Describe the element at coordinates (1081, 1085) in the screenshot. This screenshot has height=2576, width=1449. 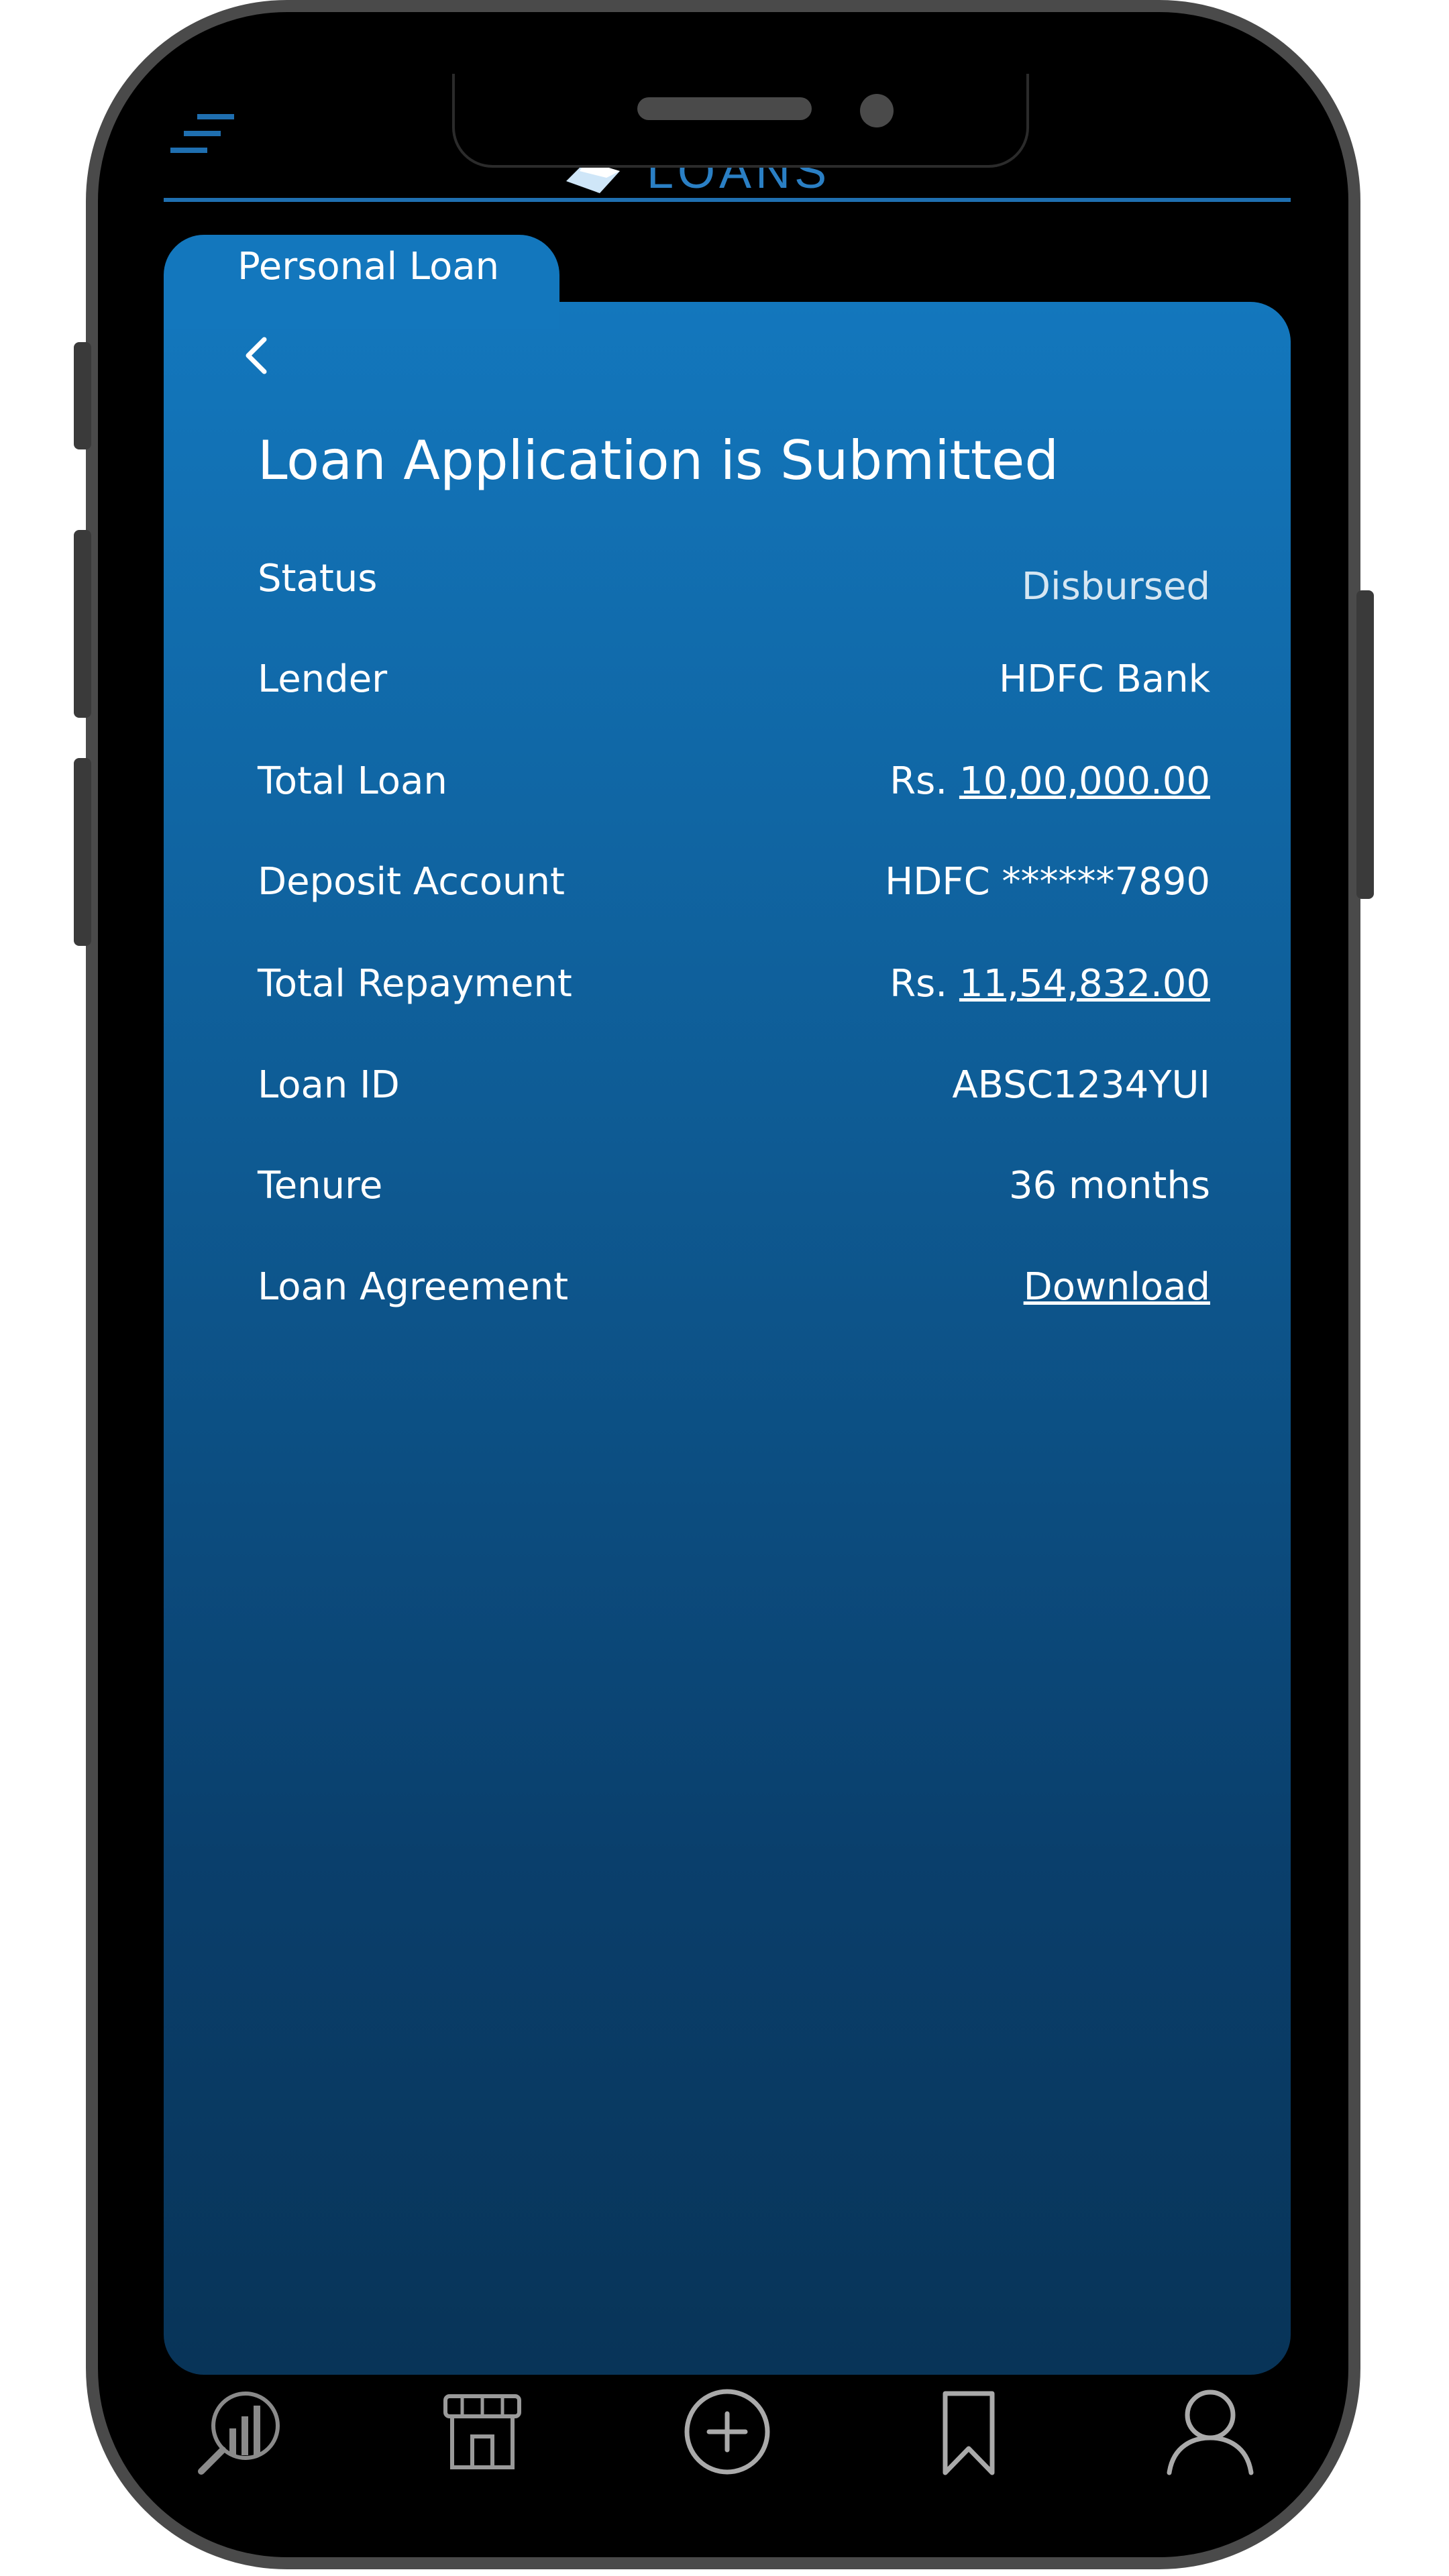
I see `loan-id-value: ABSC1234YUI` at that location.